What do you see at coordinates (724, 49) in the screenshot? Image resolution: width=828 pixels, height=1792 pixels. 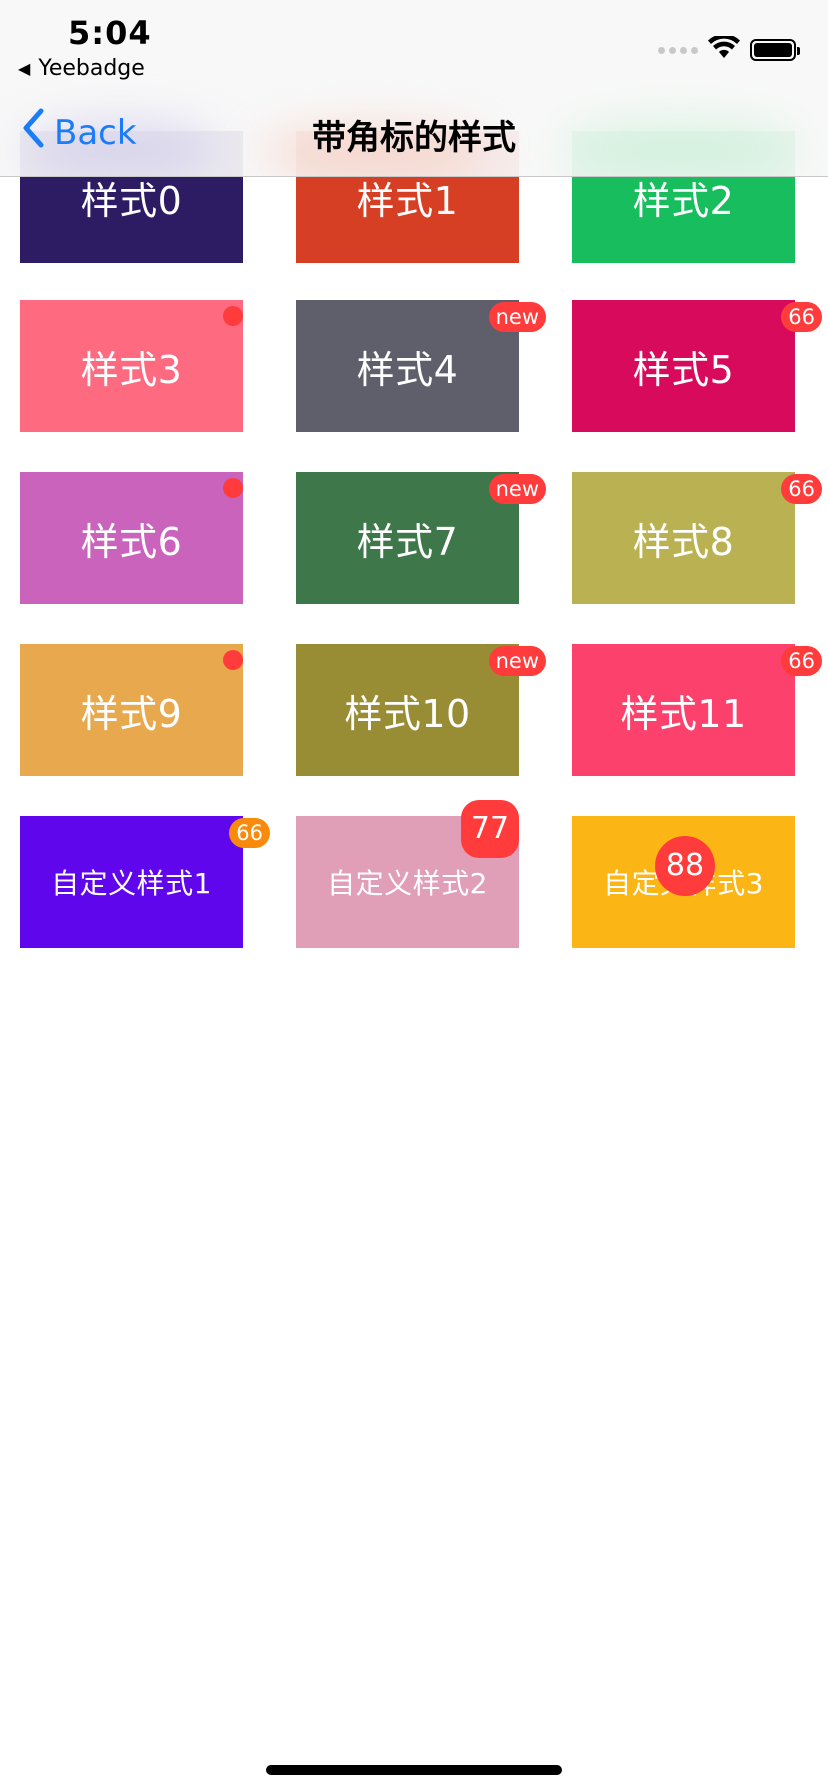 I see `wifi-icon` at bounding box center [724, 49].